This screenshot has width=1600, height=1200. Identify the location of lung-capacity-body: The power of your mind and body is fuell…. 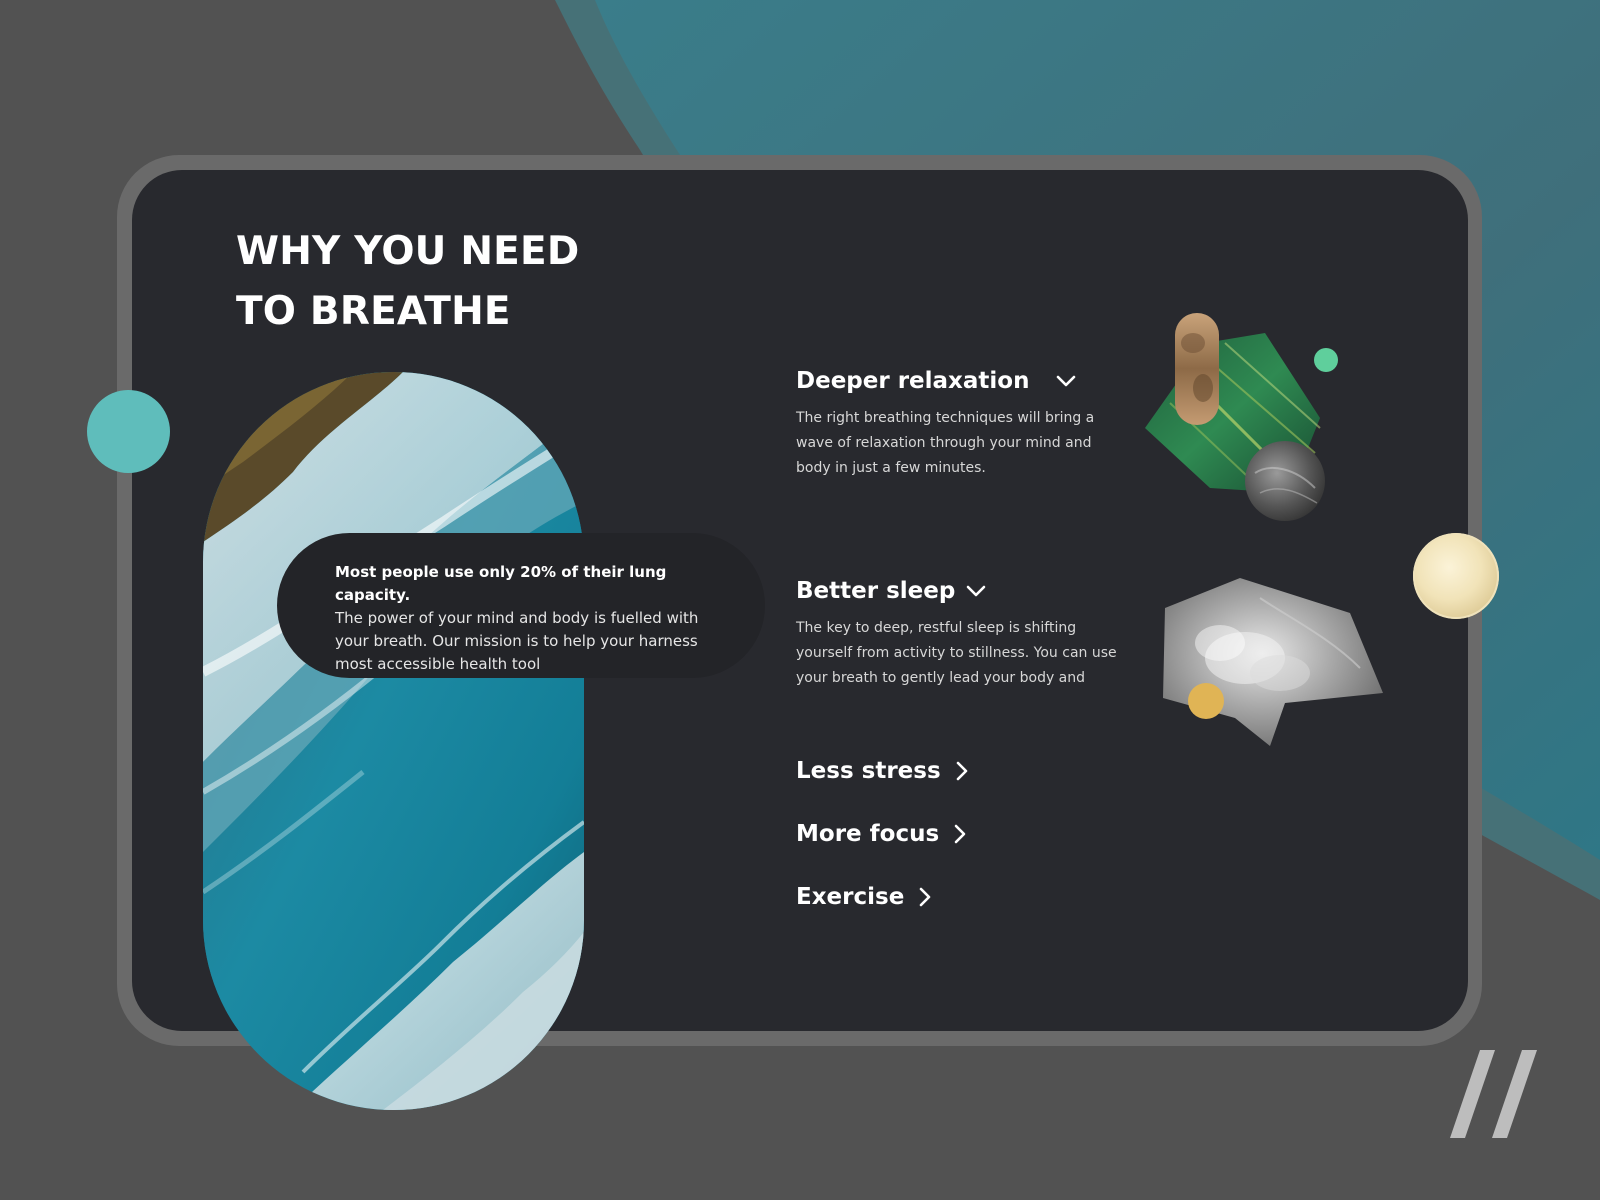
(517, 641).